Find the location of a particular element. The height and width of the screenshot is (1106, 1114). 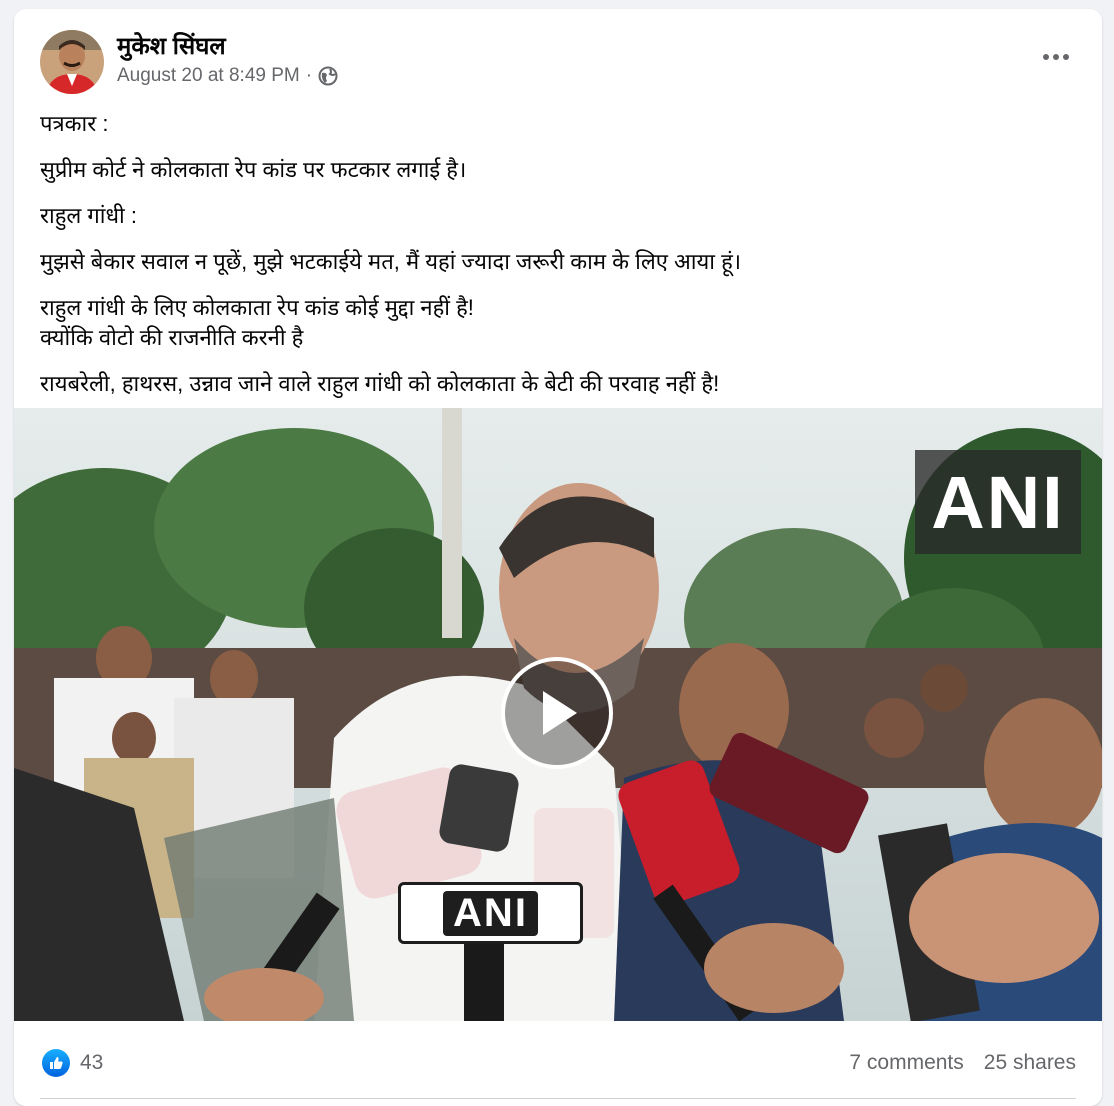

mic-flag-ani: ANI is located at coordinates (490, 913).